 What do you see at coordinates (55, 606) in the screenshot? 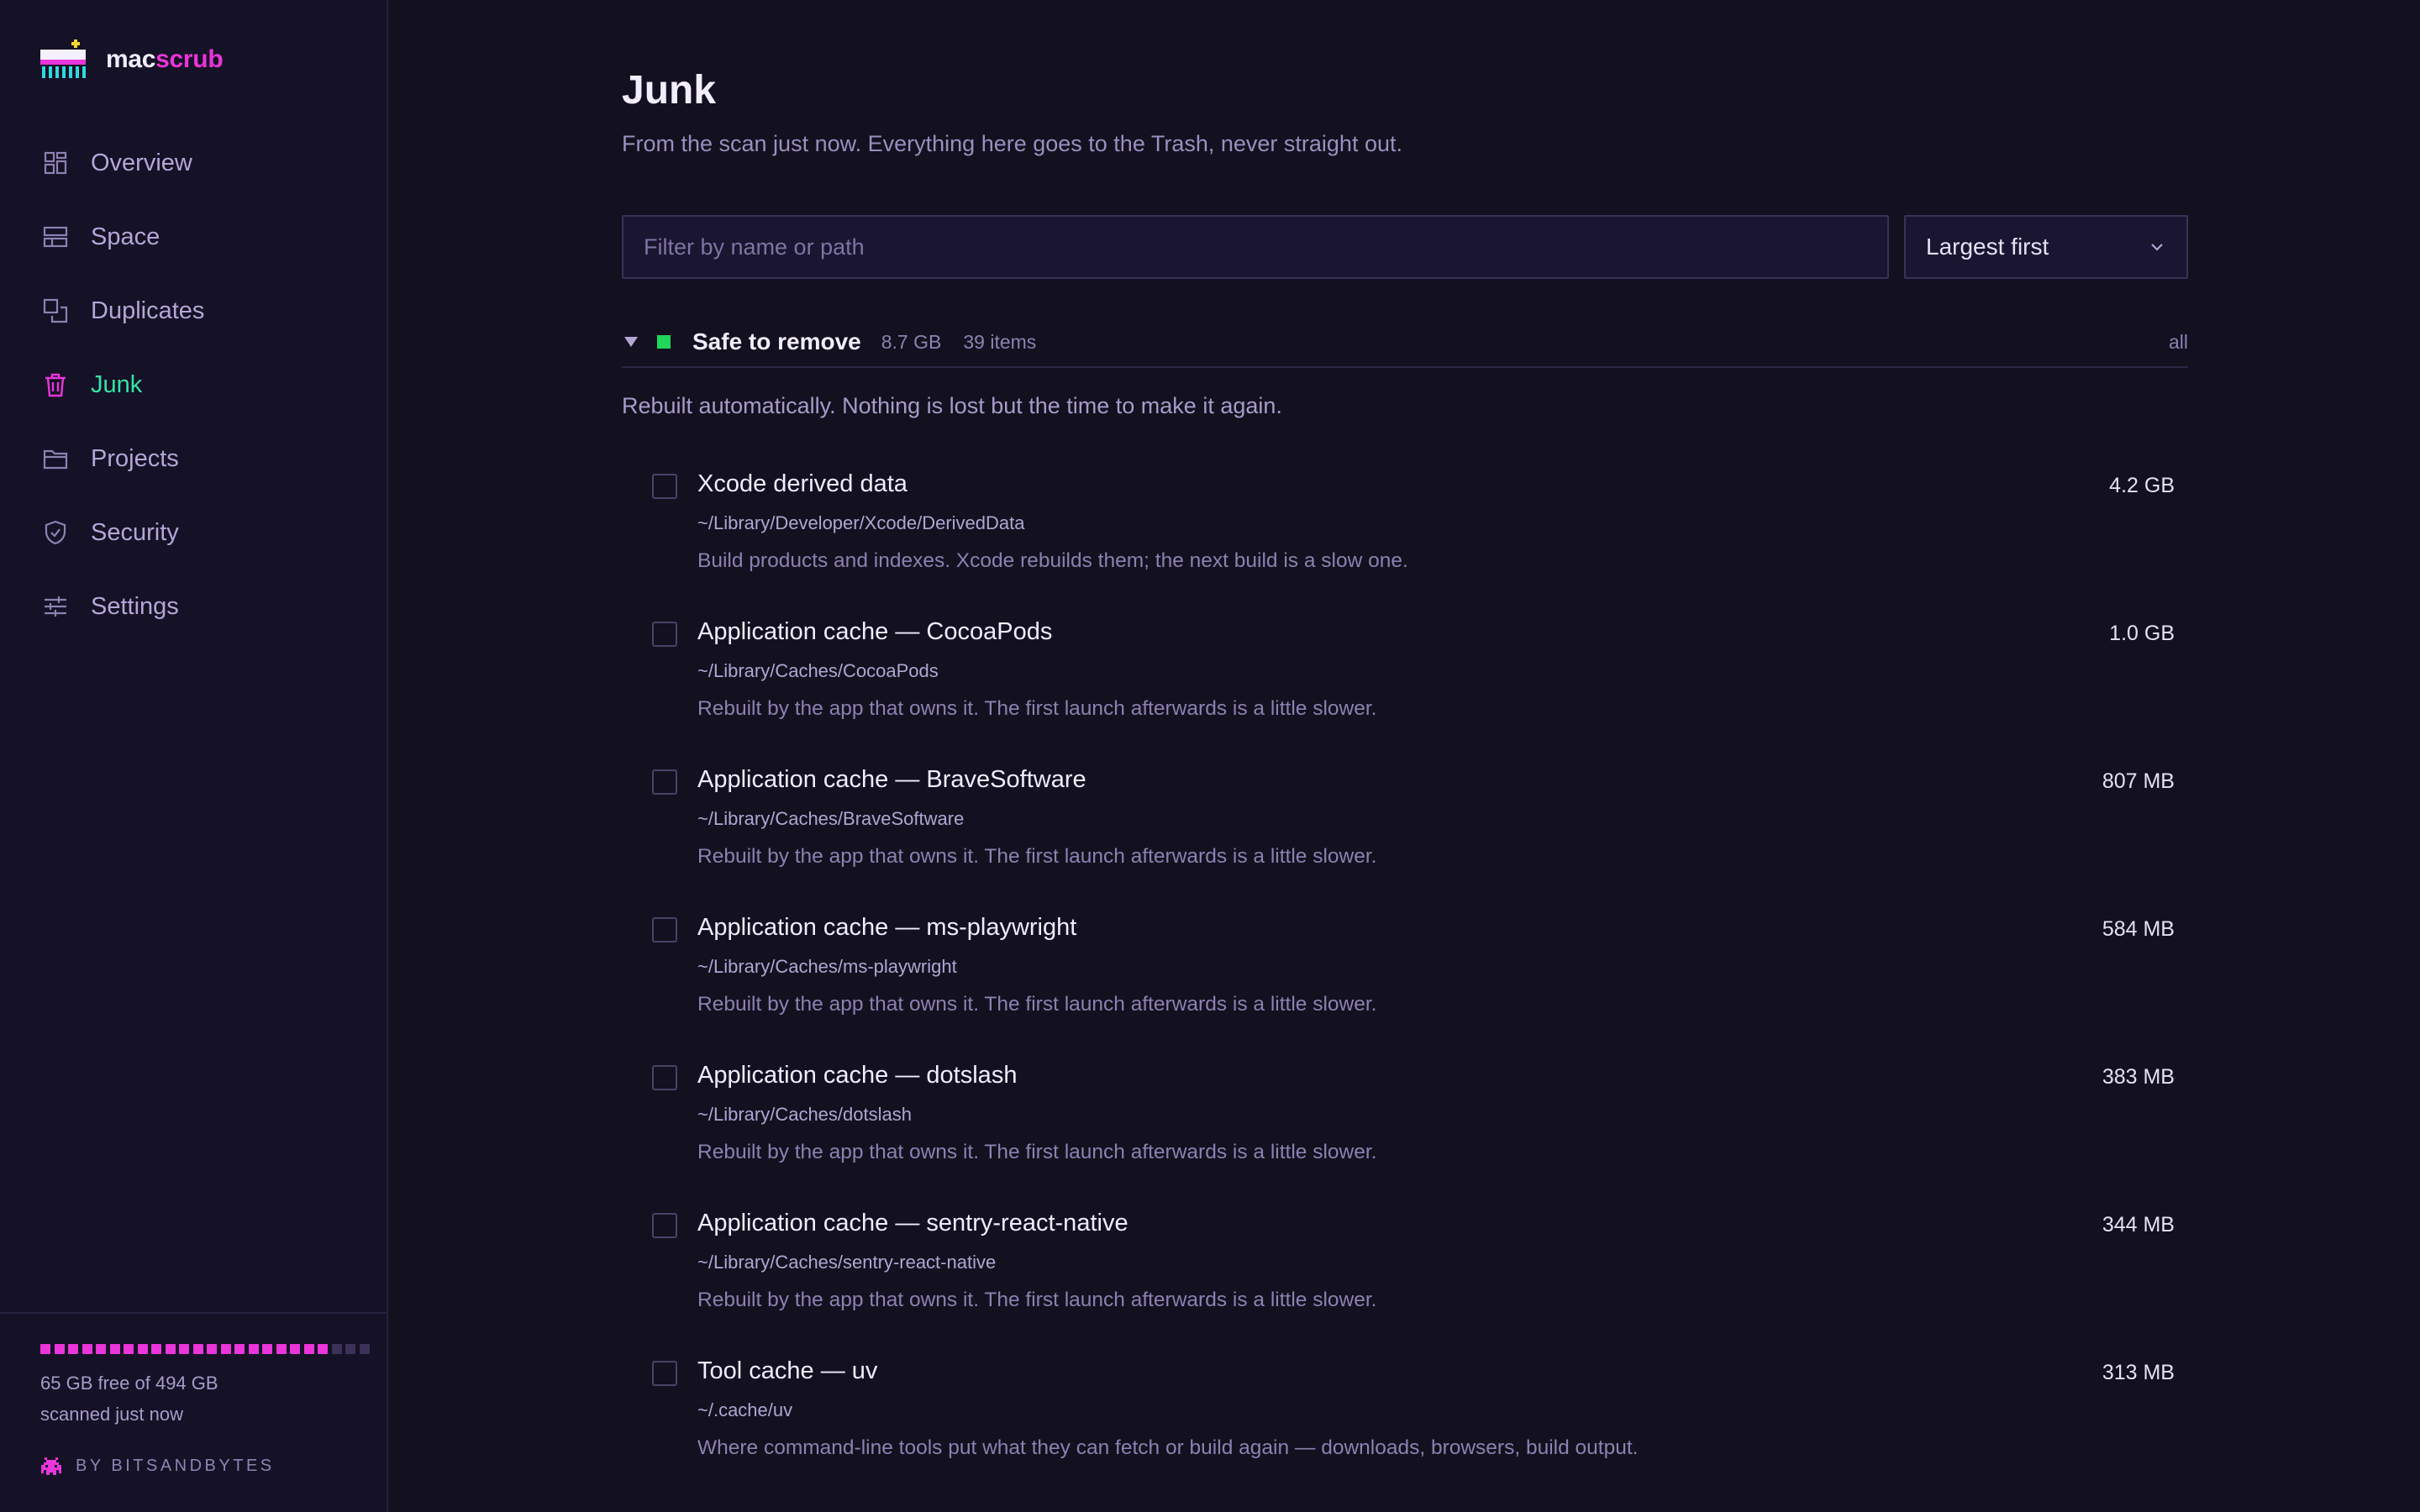
I see `sliders-icon` at bounding box center [55, 606].